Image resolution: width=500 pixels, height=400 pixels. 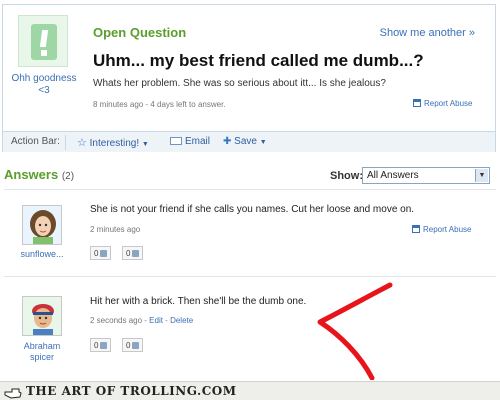 What do you see at coordinates (131, 391) in the screenshot?
I see `footer-brand: THE ART OF TROLLING.COM` at bounding box center [131, 391].